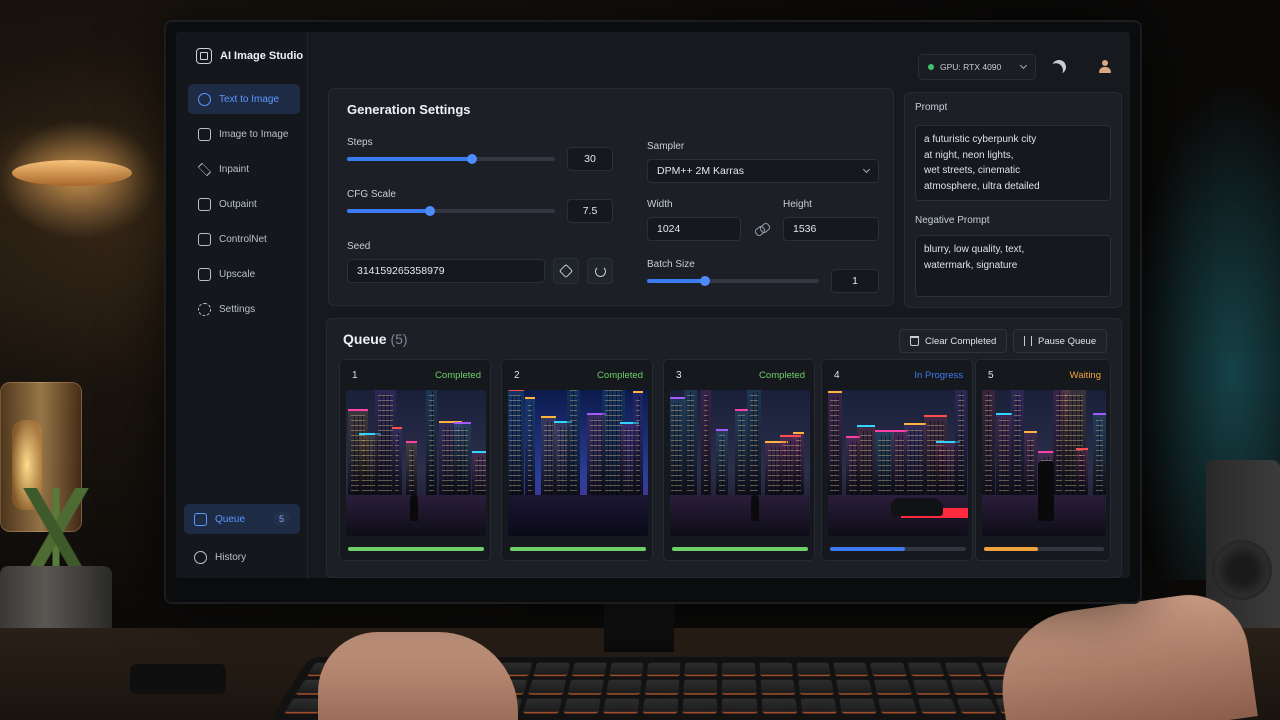  I want to click on queue-count-badge: 5, so click(281, 519).